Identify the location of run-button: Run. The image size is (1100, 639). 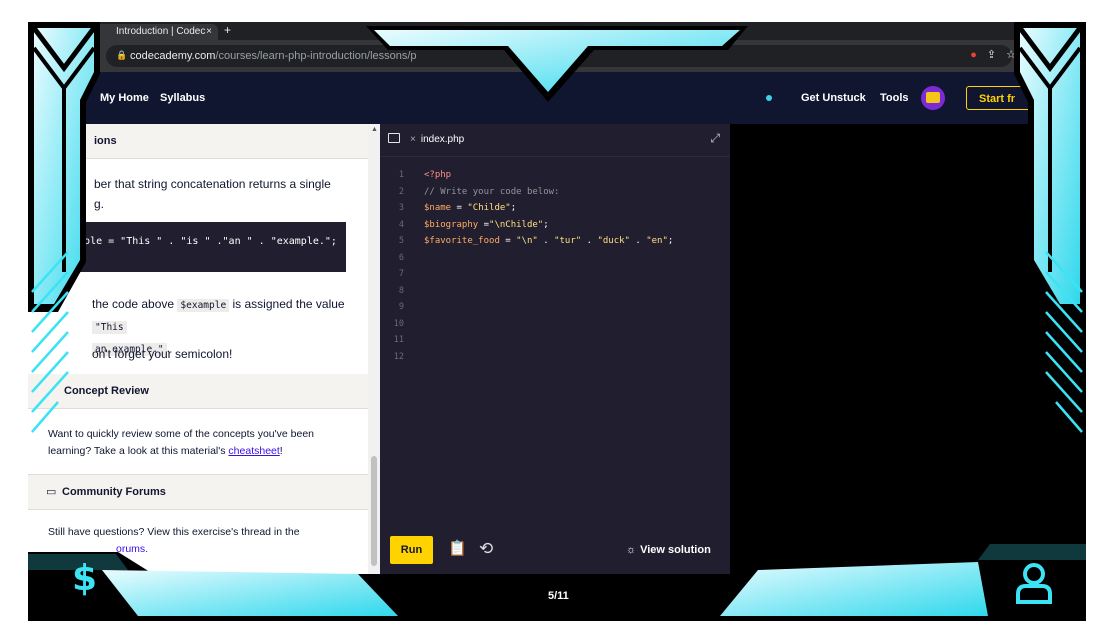
(411, 550).